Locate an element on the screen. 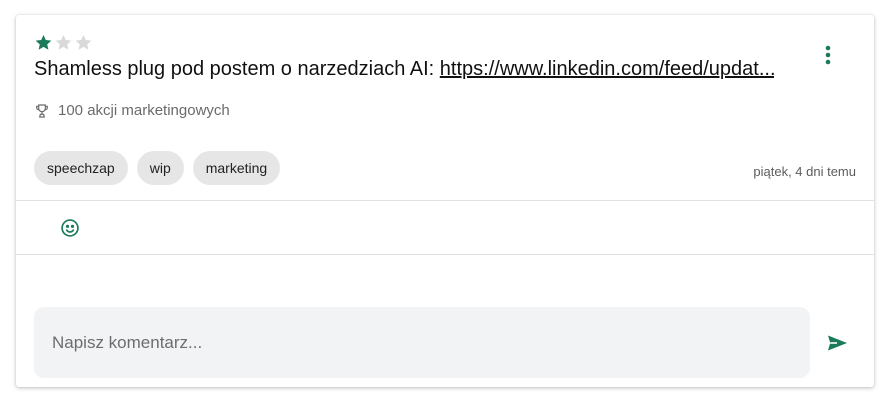  smiley-icon is located at coordinates (70, 228).